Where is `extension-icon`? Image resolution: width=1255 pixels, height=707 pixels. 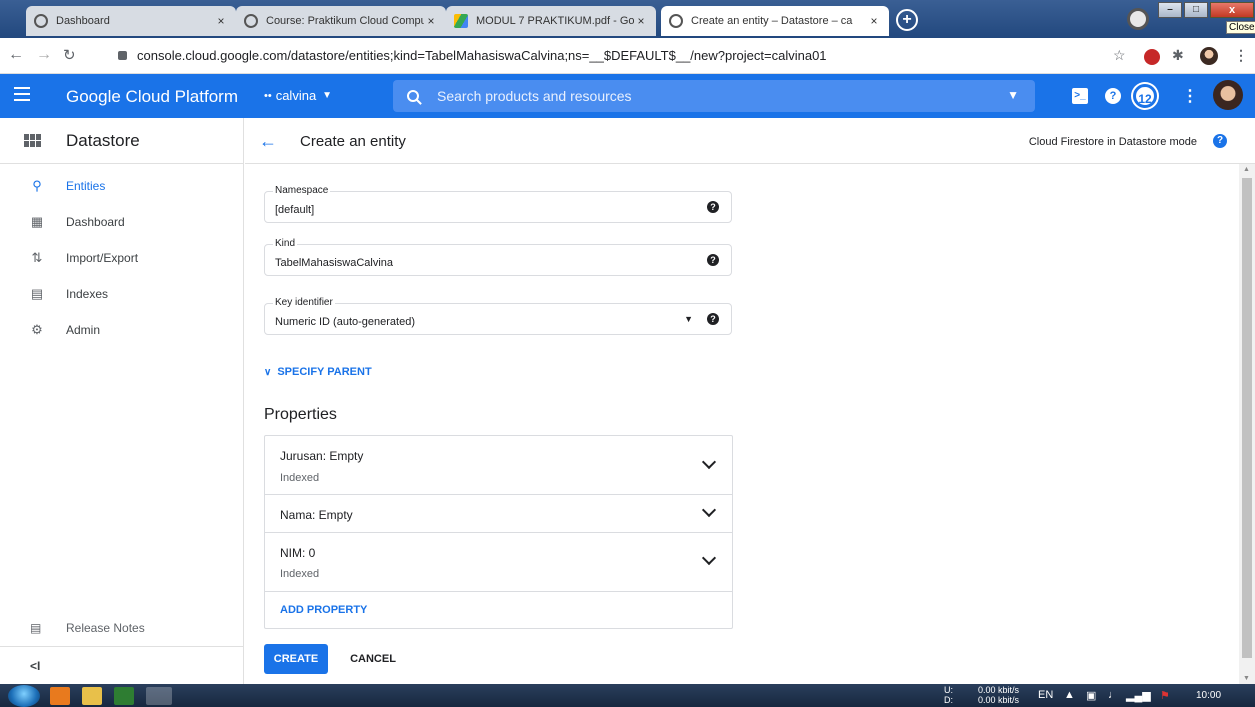 extension-icon is located at coordinates (1152, 57).